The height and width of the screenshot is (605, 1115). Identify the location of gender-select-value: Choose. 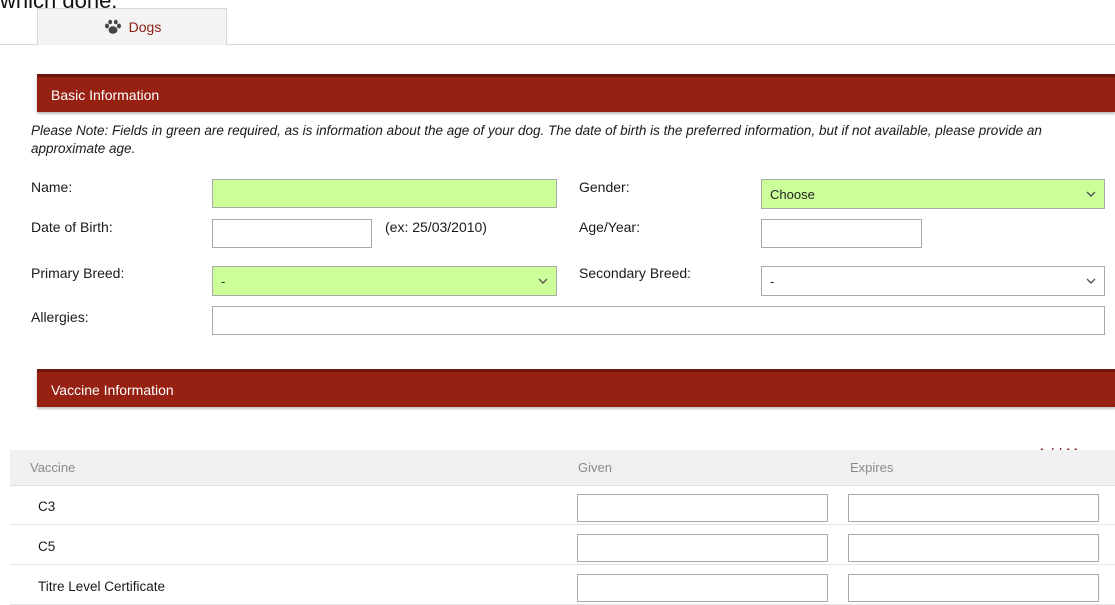
(792, 194).